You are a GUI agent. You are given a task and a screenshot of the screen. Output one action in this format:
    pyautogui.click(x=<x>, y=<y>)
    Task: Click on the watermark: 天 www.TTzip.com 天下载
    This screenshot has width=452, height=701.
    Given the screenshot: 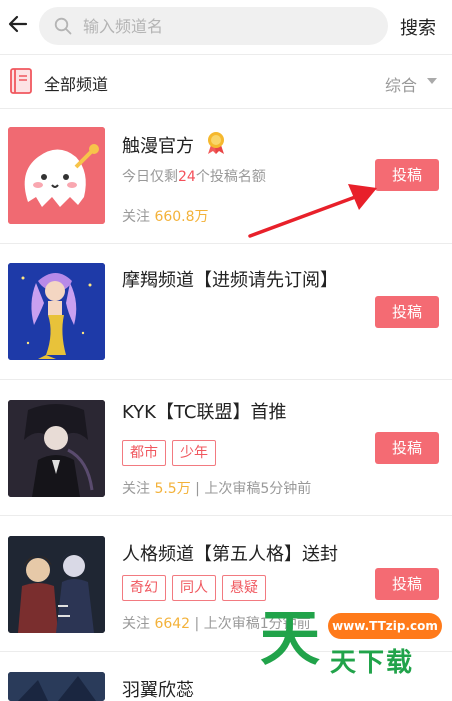 What is the action you would take?
    pyautogui.click(x=355, y=651)
    